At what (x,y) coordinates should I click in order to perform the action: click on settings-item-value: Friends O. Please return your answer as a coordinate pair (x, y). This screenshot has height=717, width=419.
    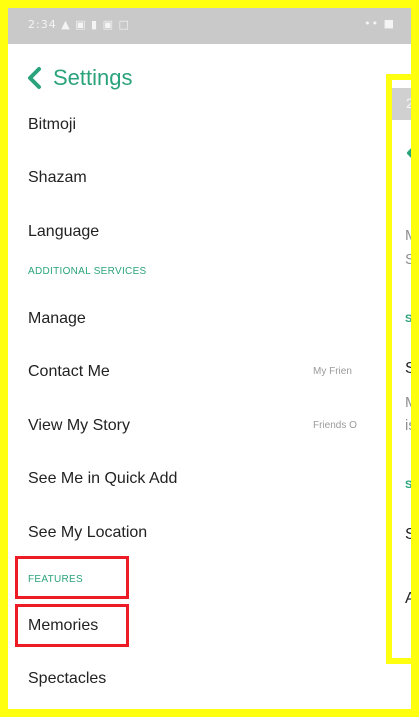
    Looking at the image, I should click on (335, 425).